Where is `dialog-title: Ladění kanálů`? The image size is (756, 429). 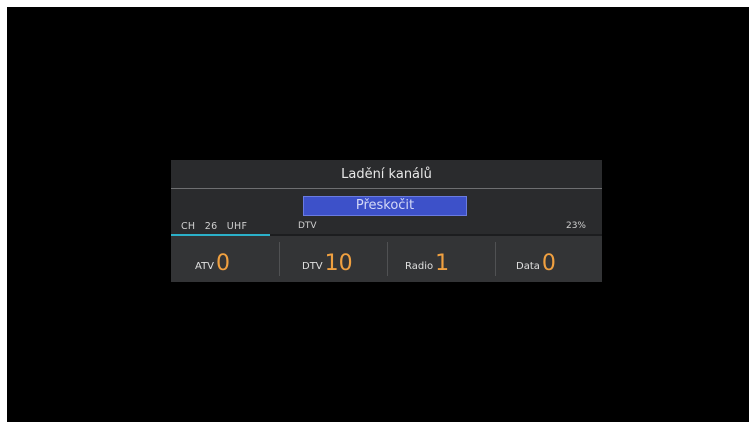 dialog-title: Ladění kanálů is located at coordinates (386, 174).